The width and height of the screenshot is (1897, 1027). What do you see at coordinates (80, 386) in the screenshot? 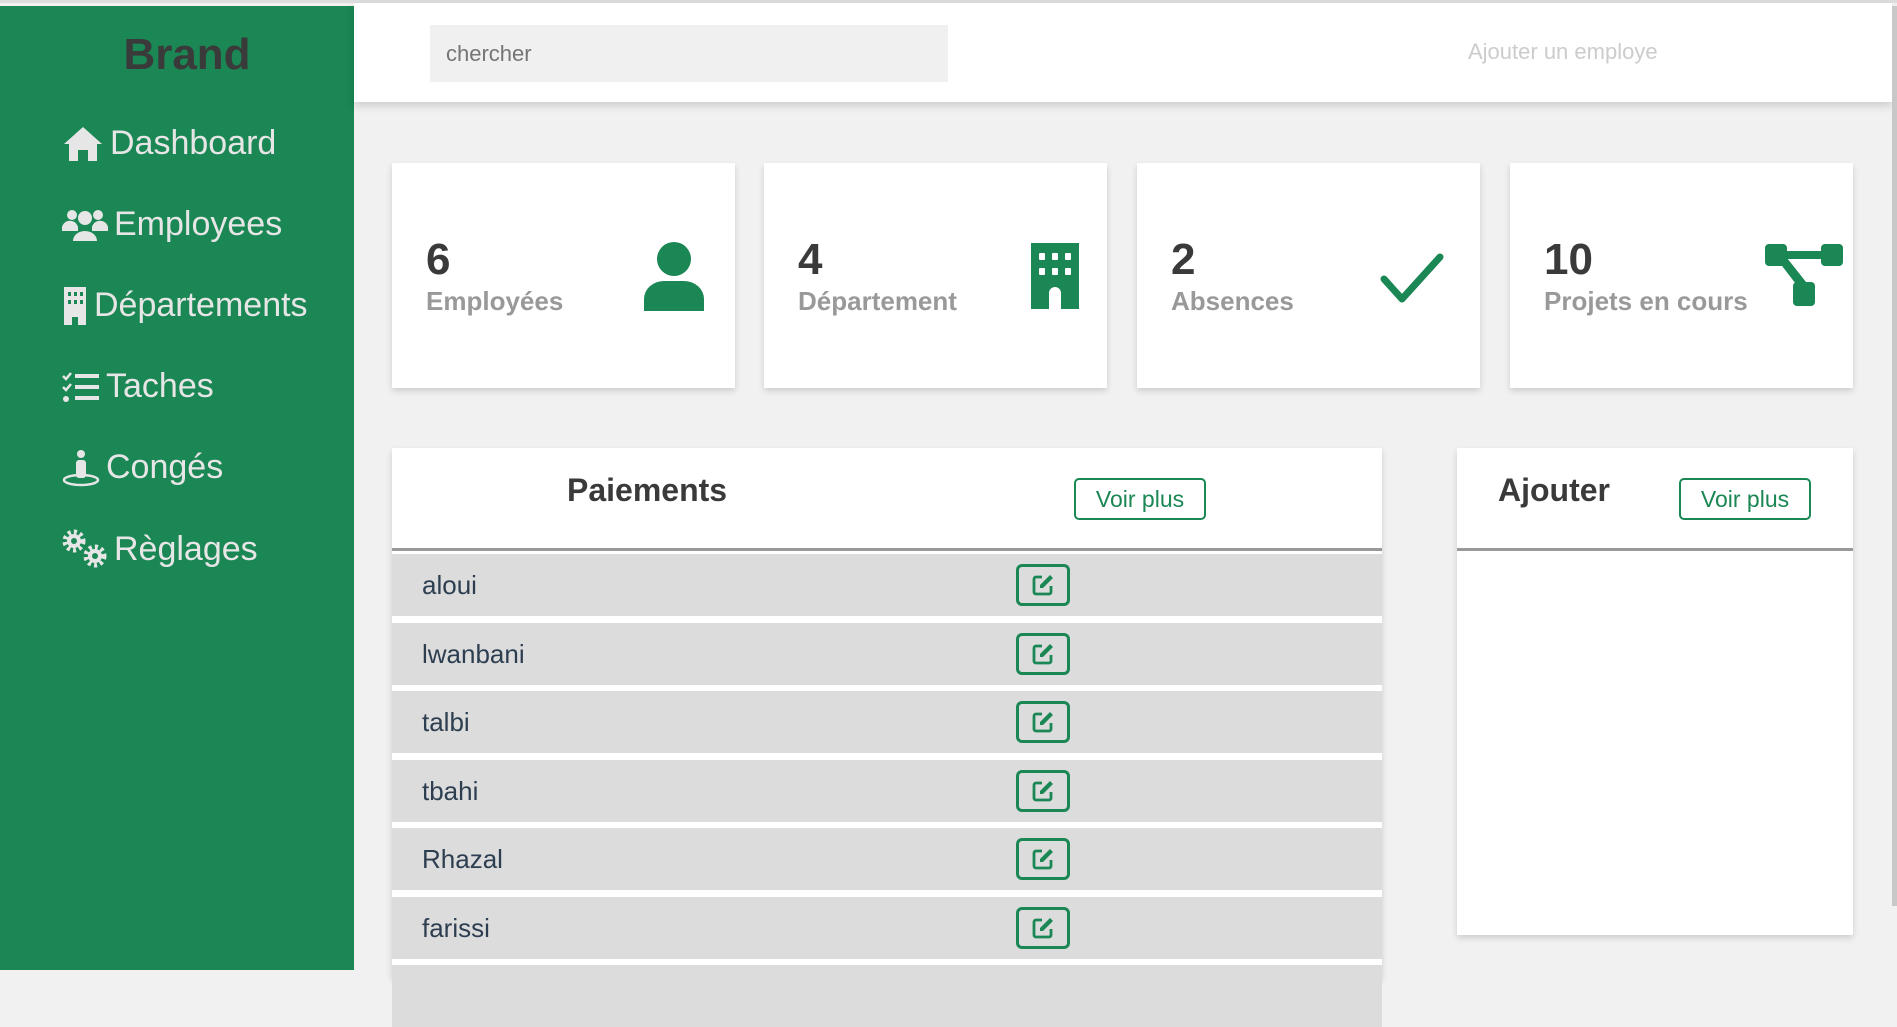
I see `tasks-icon` at bounding box center [80, 386].